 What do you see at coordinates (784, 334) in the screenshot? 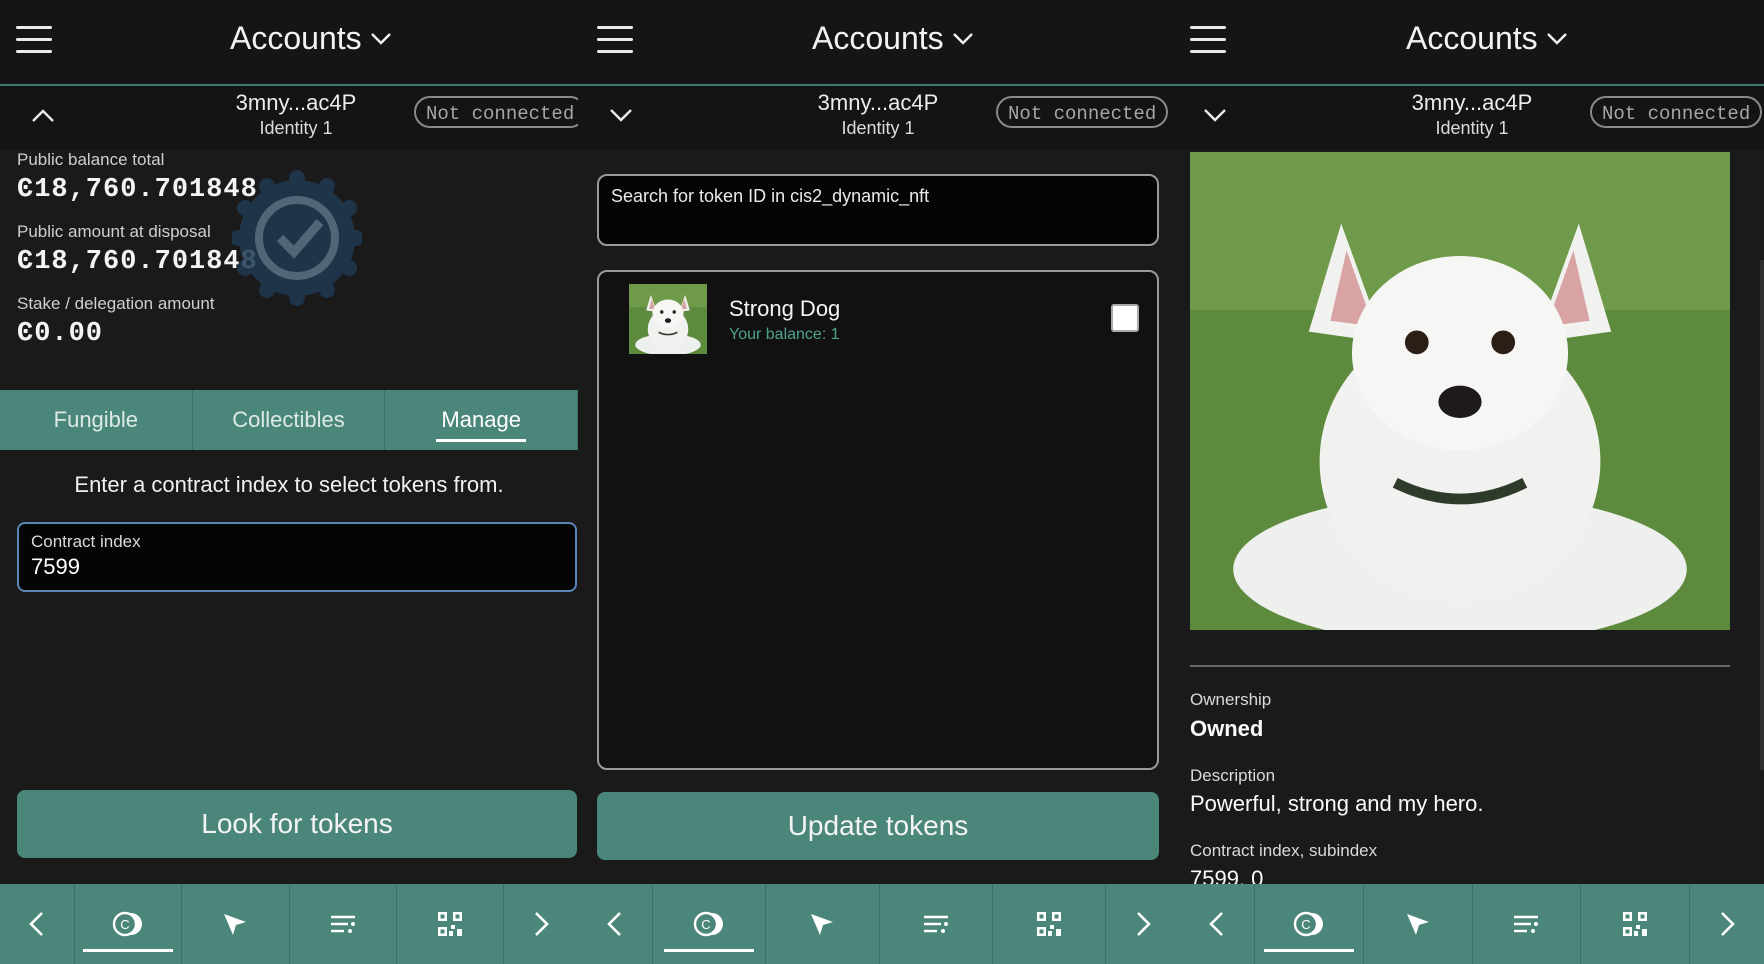
I see `token-balance: Your balance: 1` at bounding box center [784, 334].